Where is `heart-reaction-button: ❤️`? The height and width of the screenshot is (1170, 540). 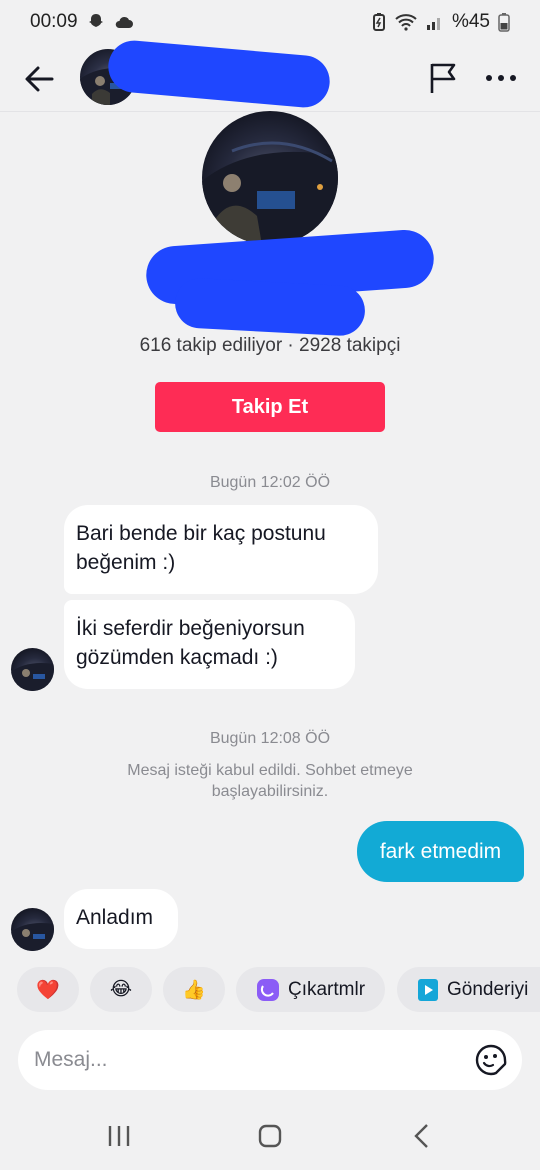 heart-reaction-button: ❤️ is located at coordinates (48, 989).